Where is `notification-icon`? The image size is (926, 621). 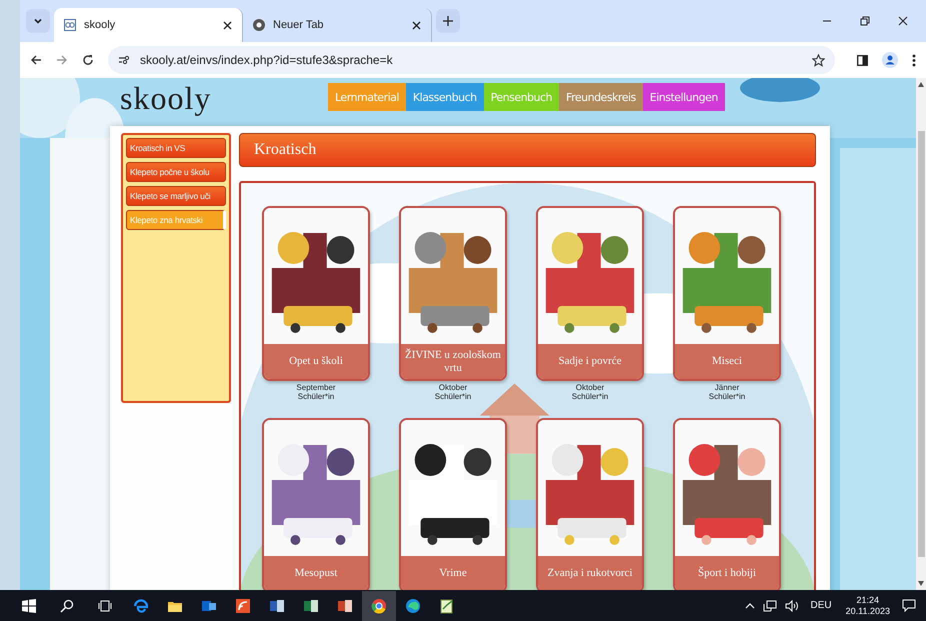
notification-icon is located at coordinates (909, 605).